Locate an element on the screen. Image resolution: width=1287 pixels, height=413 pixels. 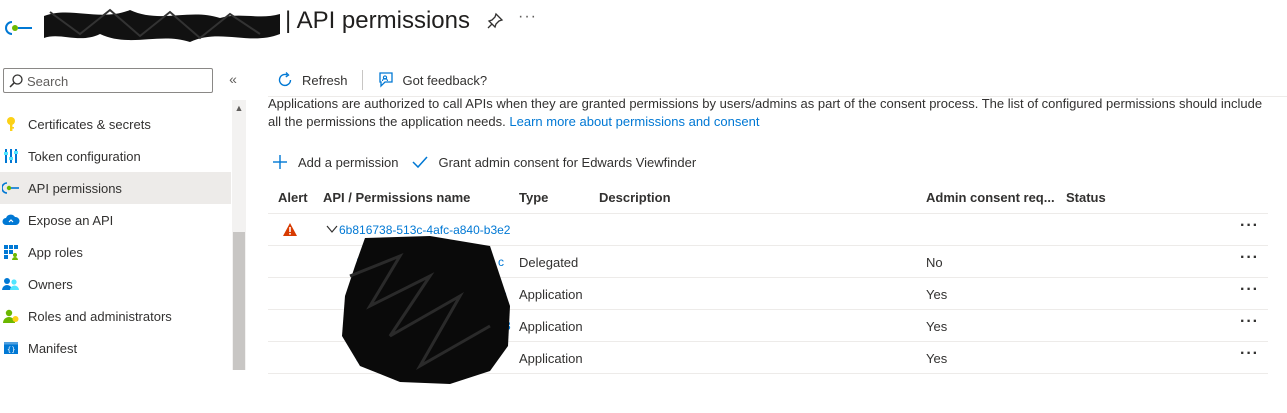
feedback-label: Got feedback? is located at coordinates (445, 80).